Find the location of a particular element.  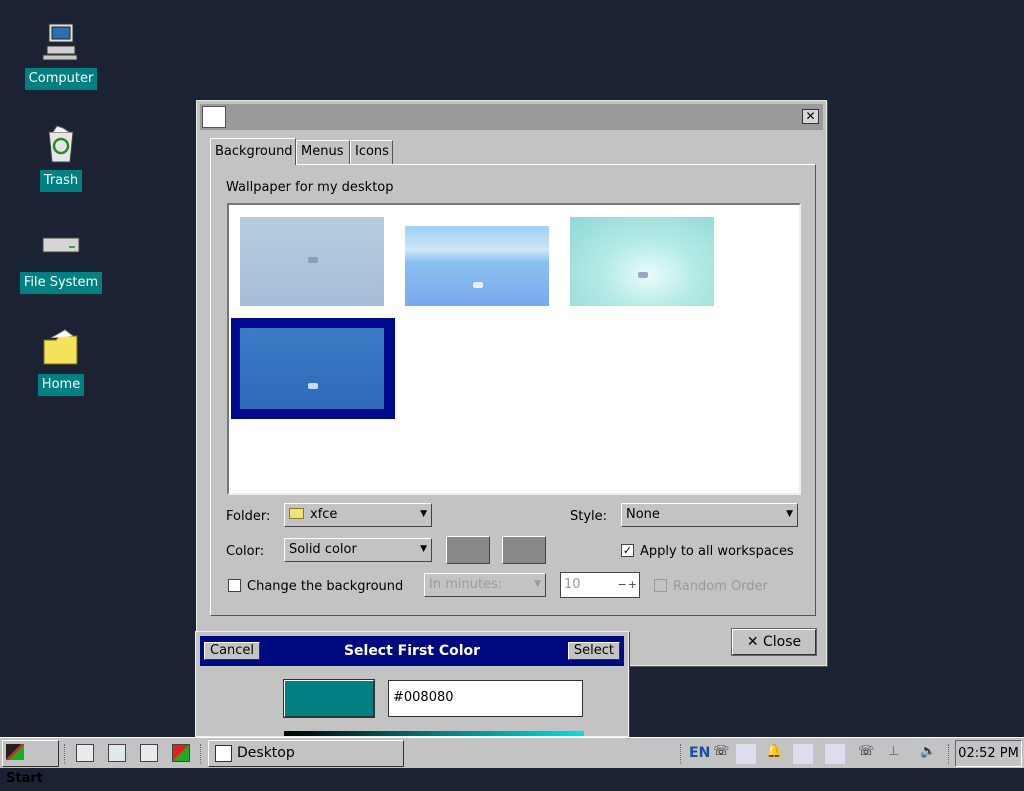

desktop-icon-trash: Trash is located at coordinates (61, 158).